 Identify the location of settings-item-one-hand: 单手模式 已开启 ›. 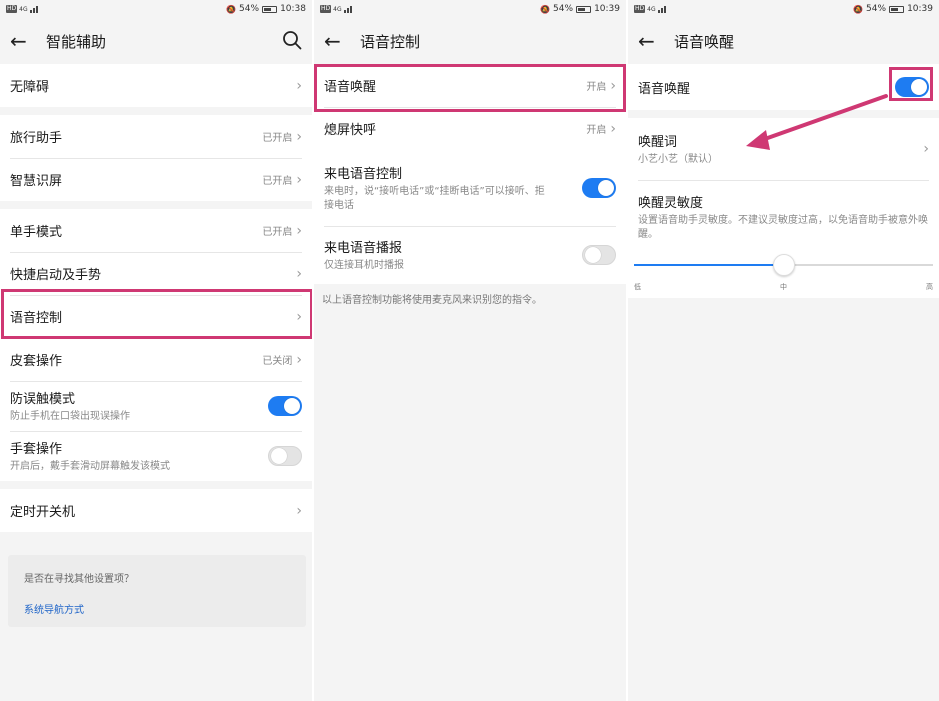
(156, 230).